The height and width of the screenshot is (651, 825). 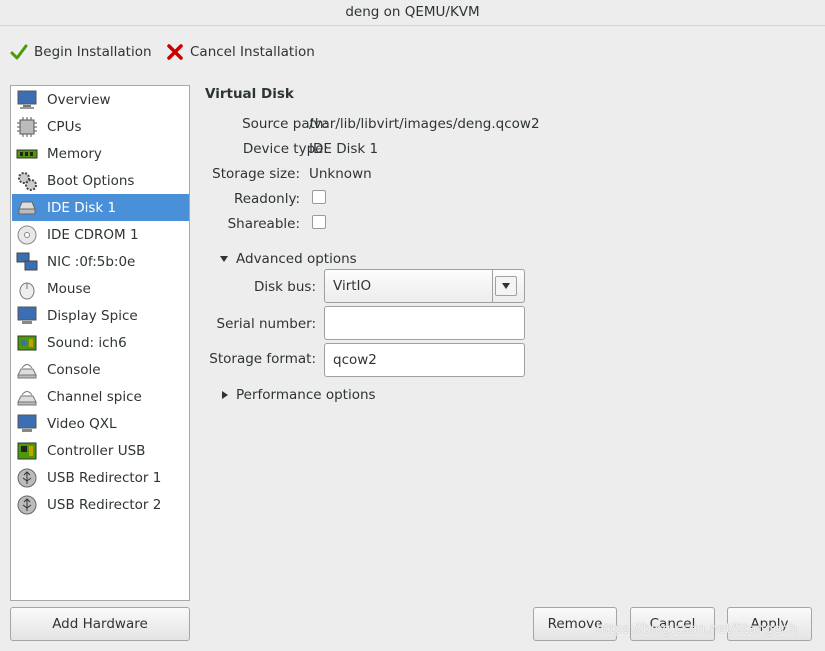 I want to click on hardware-item-label: Memory, so click(x=74, y=153).